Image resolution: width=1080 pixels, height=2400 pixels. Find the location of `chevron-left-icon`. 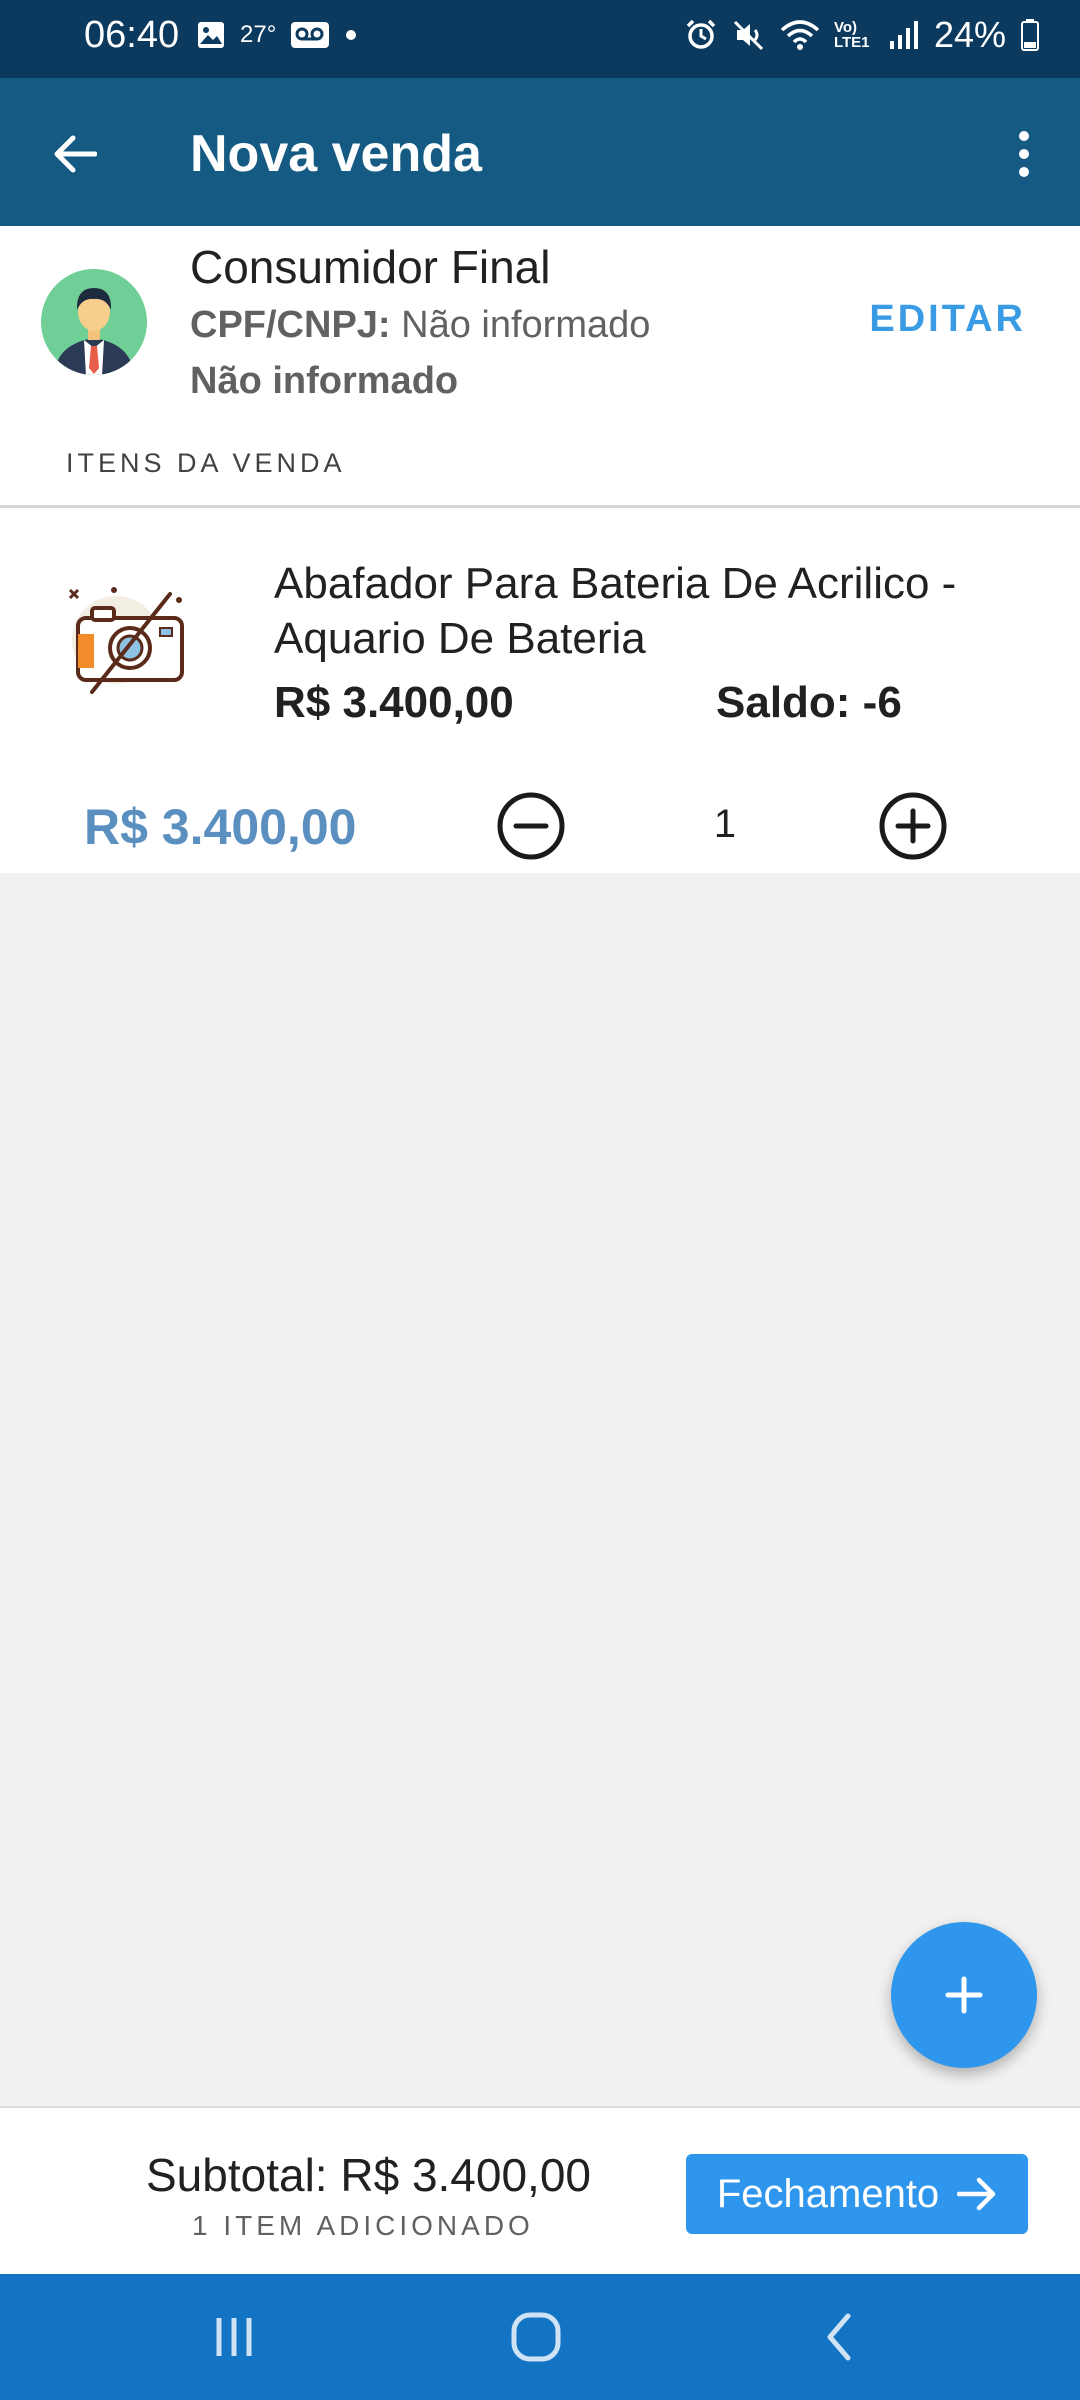

chevron-left-icon is located at coordinates (839, 2337).